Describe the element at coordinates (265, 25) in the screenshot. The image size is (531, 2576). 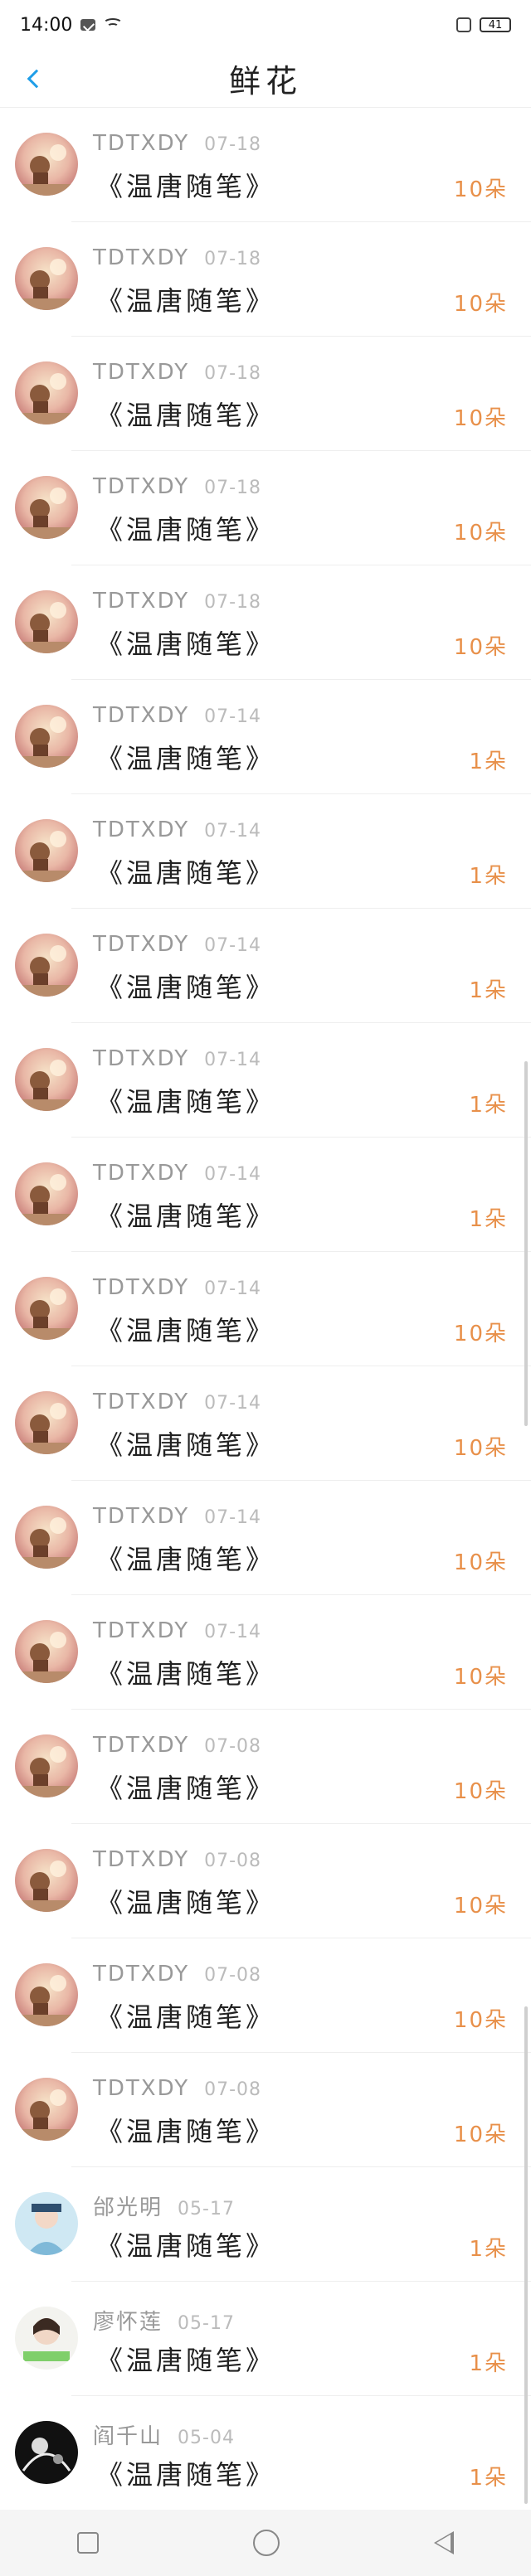
I see `status-bar: 14:00 41` at that location.